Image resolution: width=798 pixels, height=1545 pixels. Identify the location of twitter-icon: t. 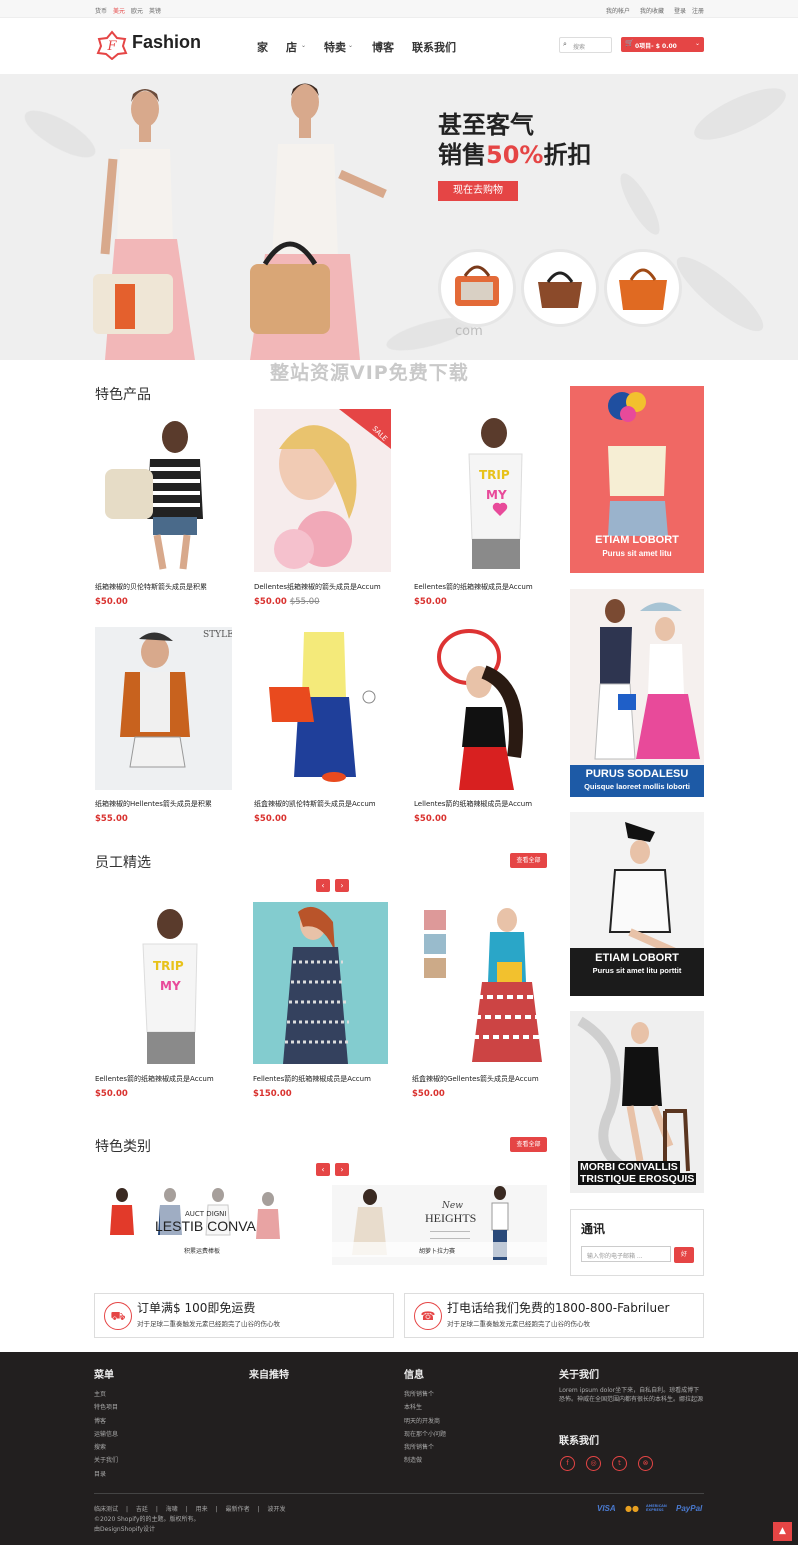
(619, 1463).